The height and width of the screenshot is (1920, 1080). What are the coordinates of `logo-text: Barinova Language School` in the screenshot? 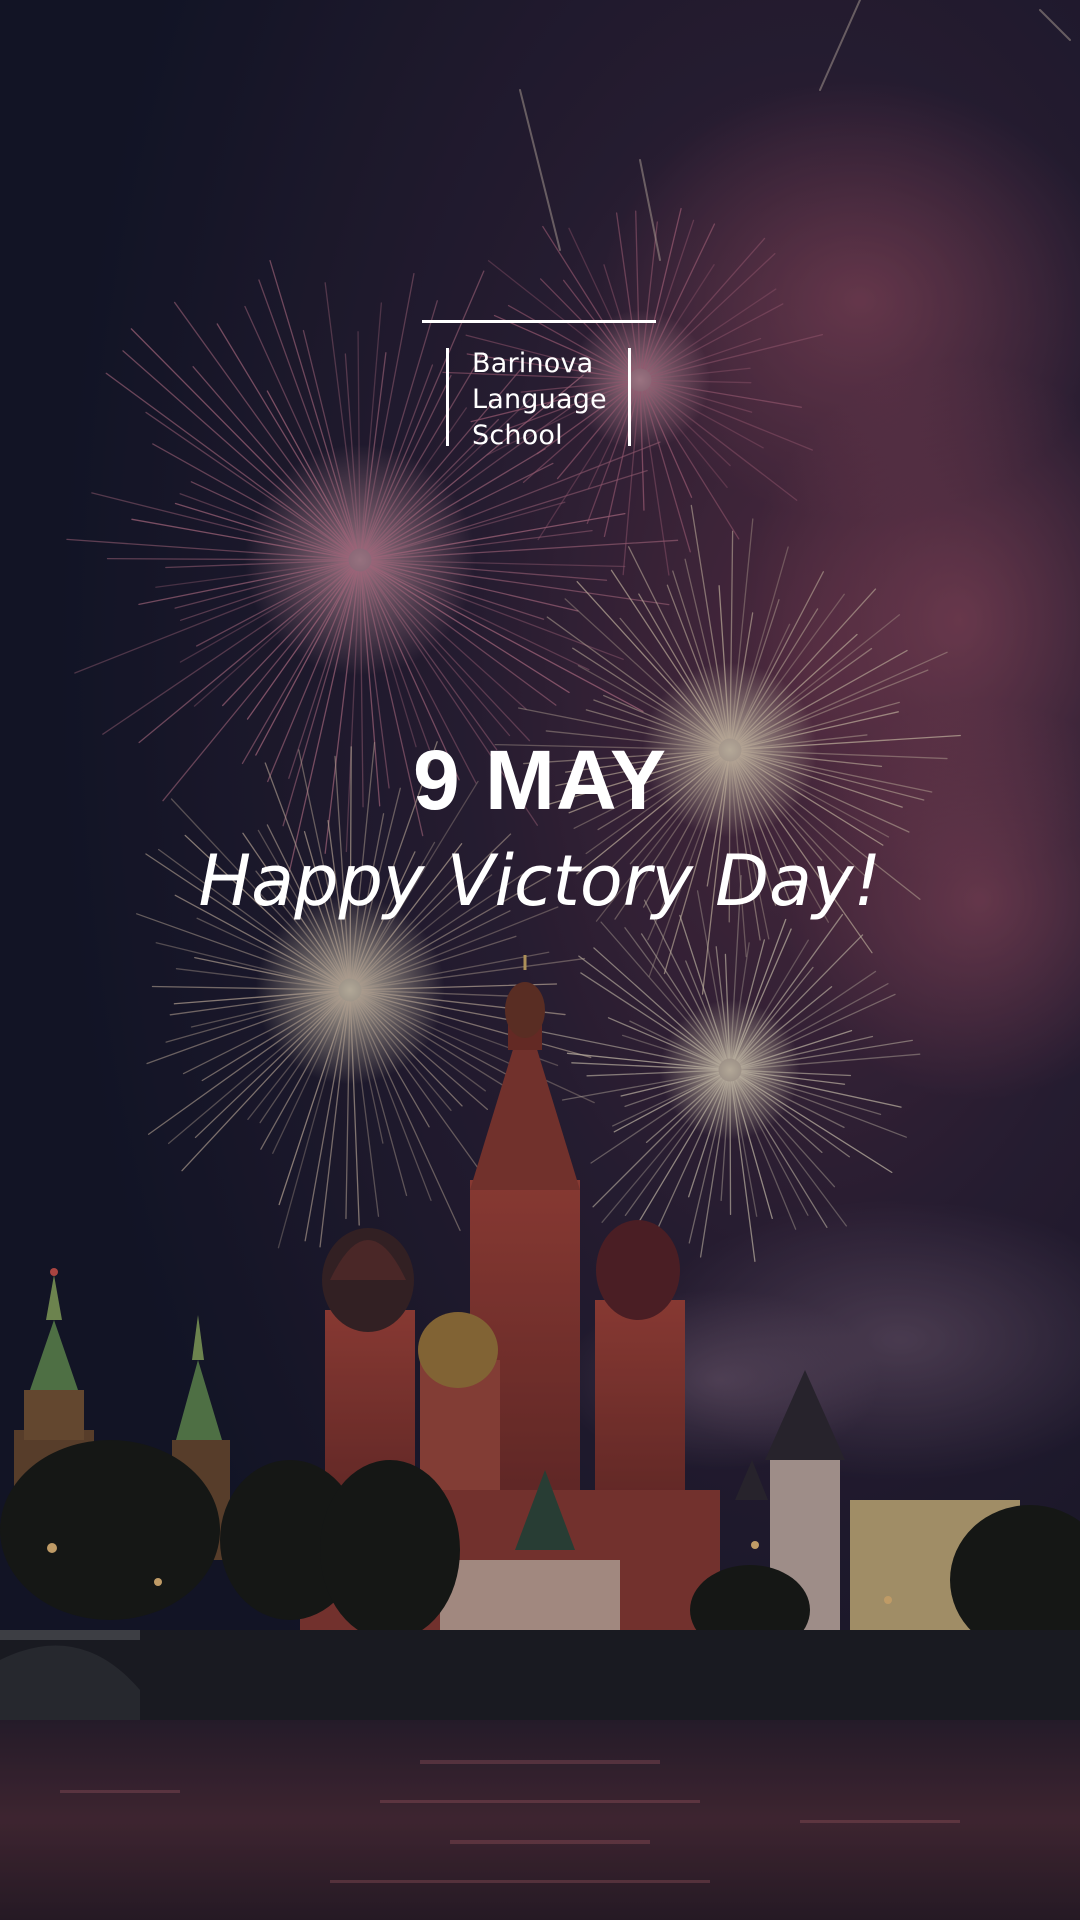 It's located at (547, 400).